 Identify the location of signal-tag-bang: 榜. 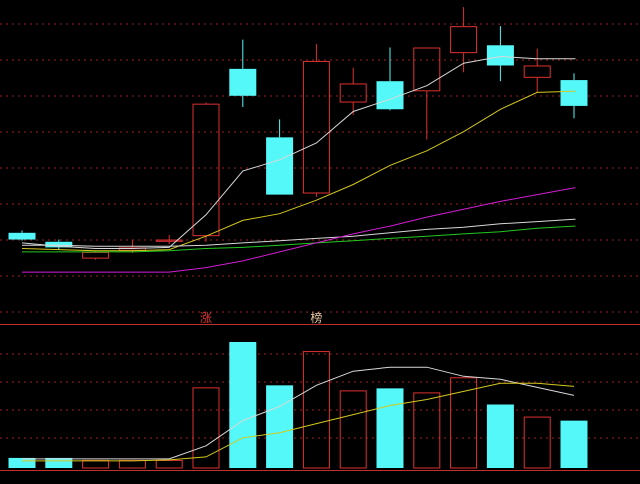
(316, 317).